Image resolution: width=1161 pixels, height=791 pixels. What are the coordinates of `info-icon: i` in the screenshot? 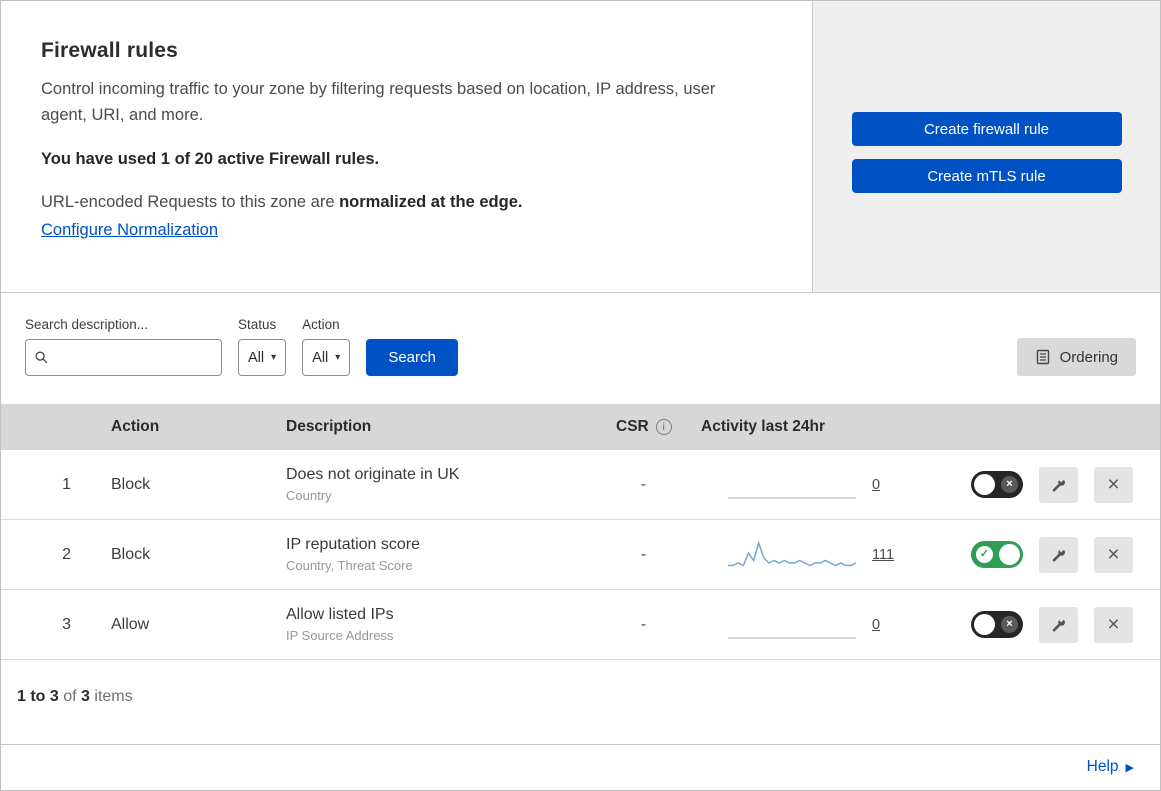 It's located at (663, 427).